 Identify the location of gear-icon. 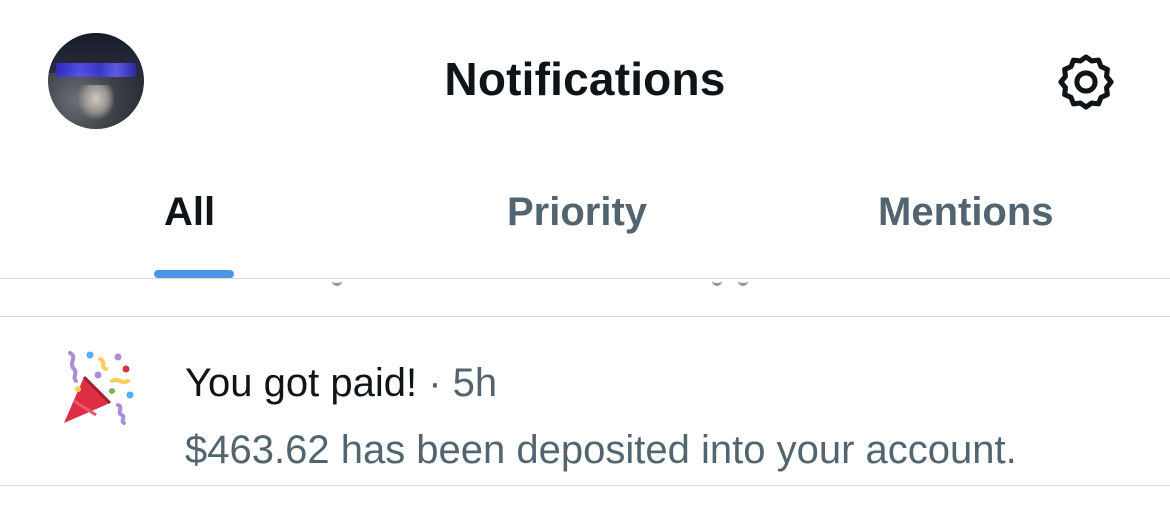
(1086, 82).